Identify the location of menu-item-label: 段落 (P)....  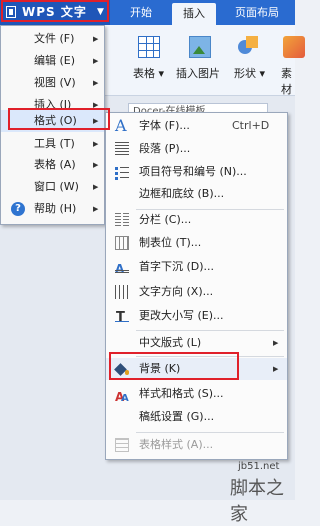
(165, 148).